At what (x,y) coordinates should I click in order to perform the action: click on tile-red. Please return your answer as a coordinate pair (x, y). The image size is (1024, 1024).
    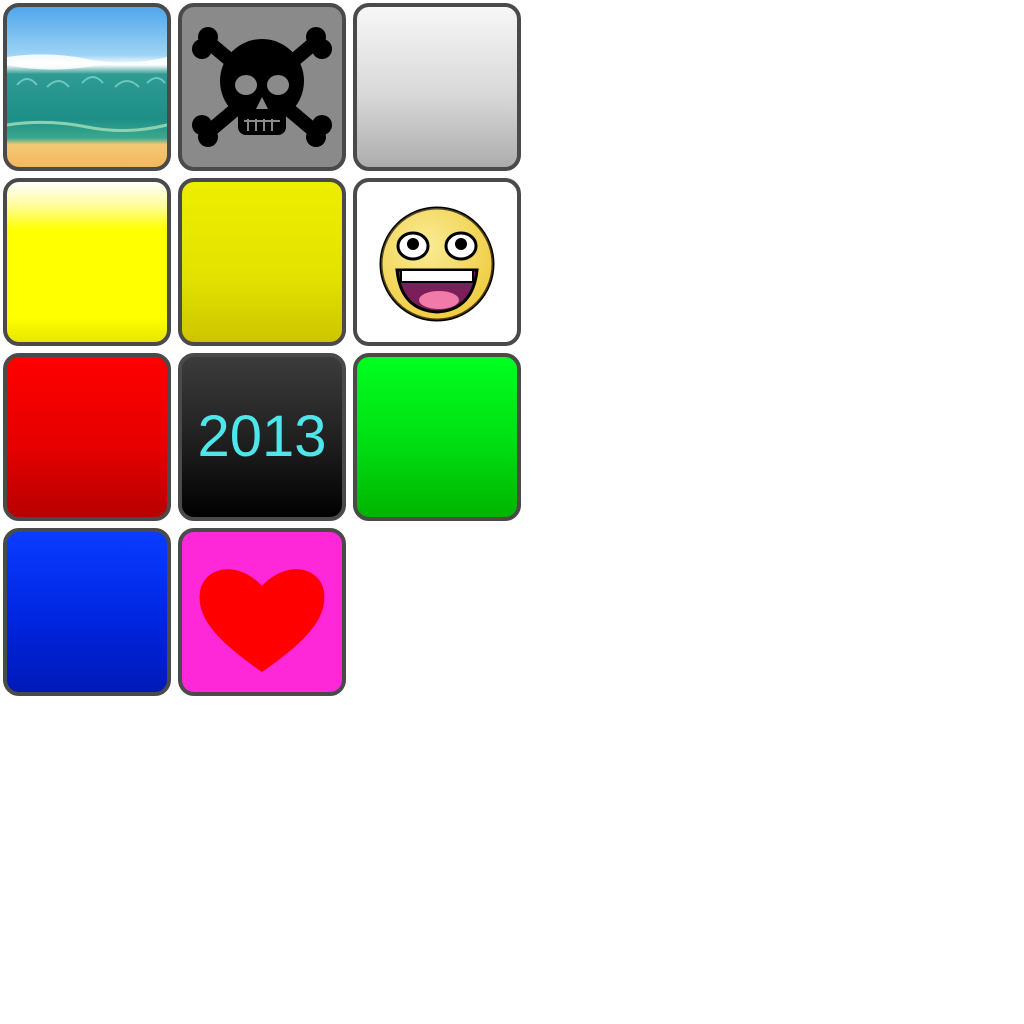
    Looking at the image, I should click on (87, 437).